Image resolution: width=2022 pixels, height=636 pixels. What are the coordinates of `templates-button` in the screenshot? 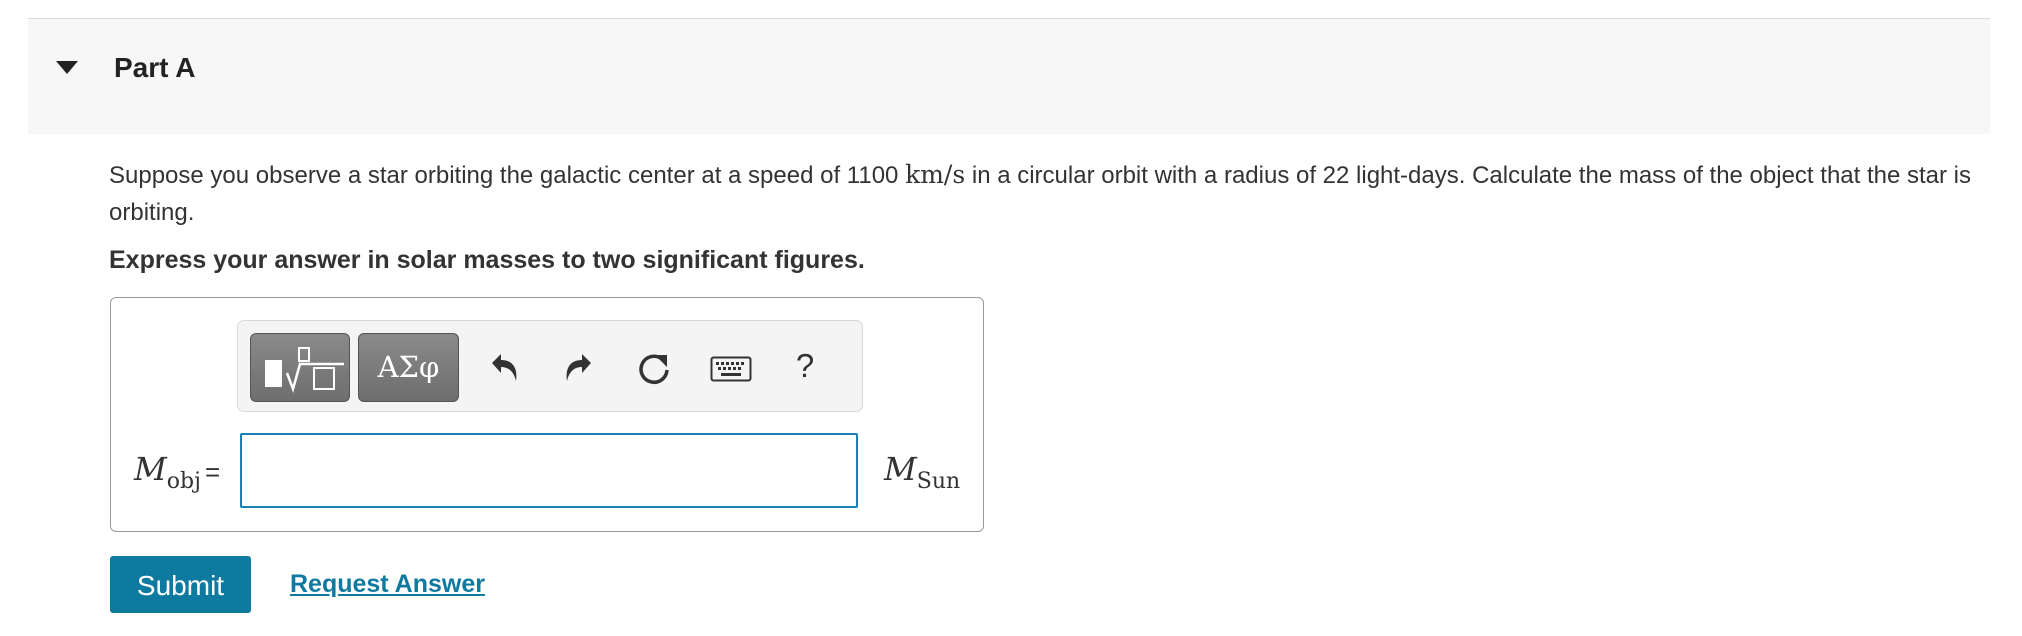 It's located at (300, 367).